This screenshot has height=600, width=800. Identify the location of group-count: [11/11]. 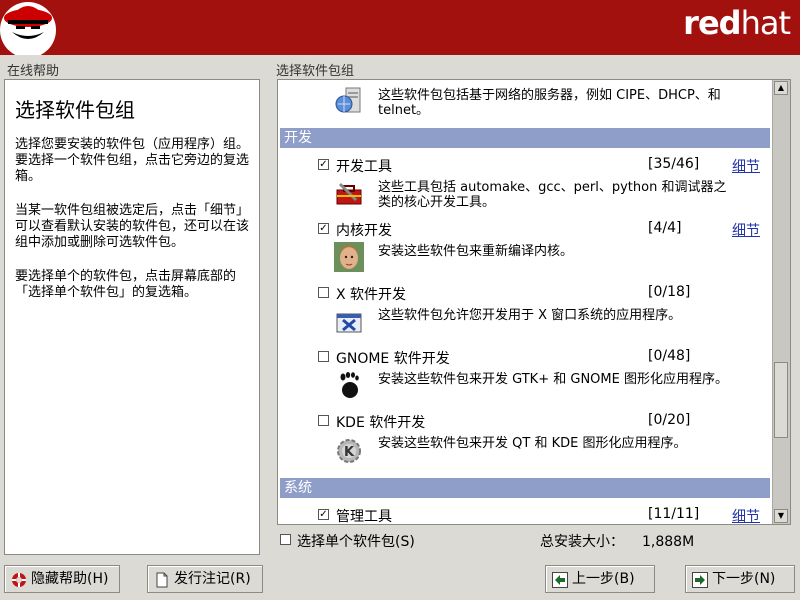
(674, 514).